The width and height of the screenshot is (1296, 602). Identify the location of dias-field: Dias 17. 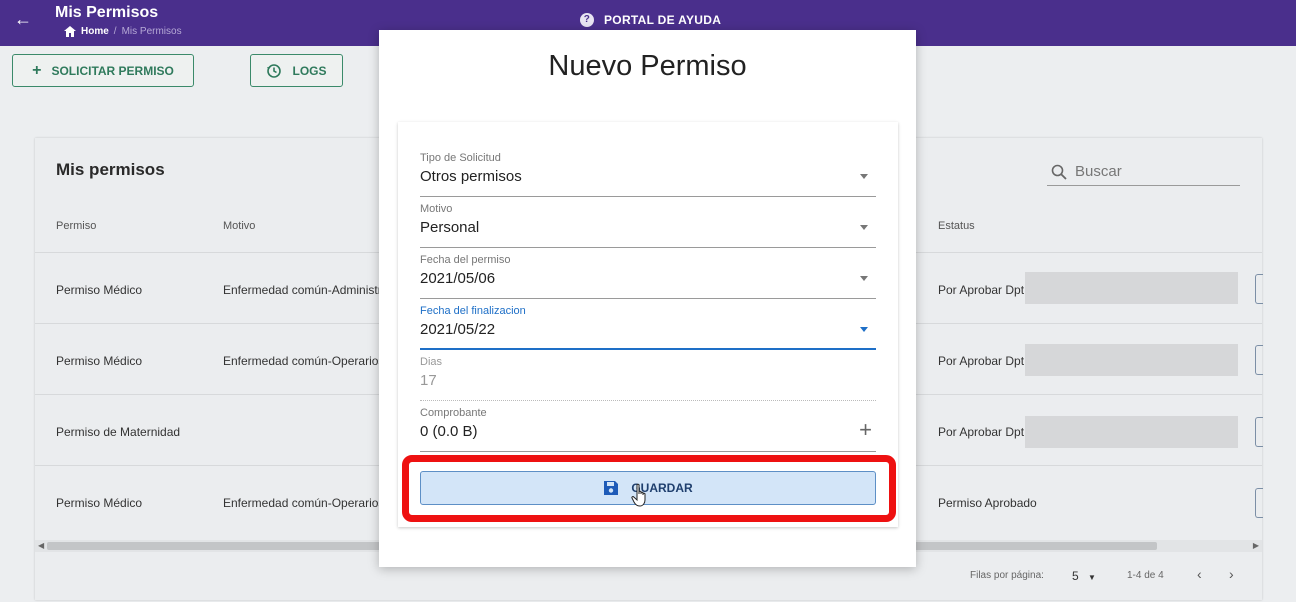
(648, 377).